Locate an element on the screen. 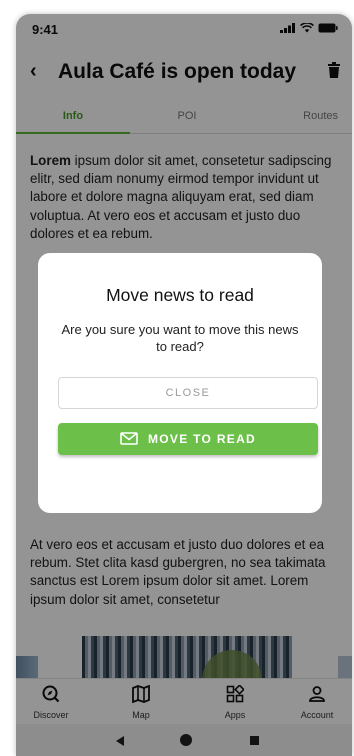 The height and width of the screenshot is (756, 354). move-to-read-button: MOVE TO READ is located at coordinates (188, 439).